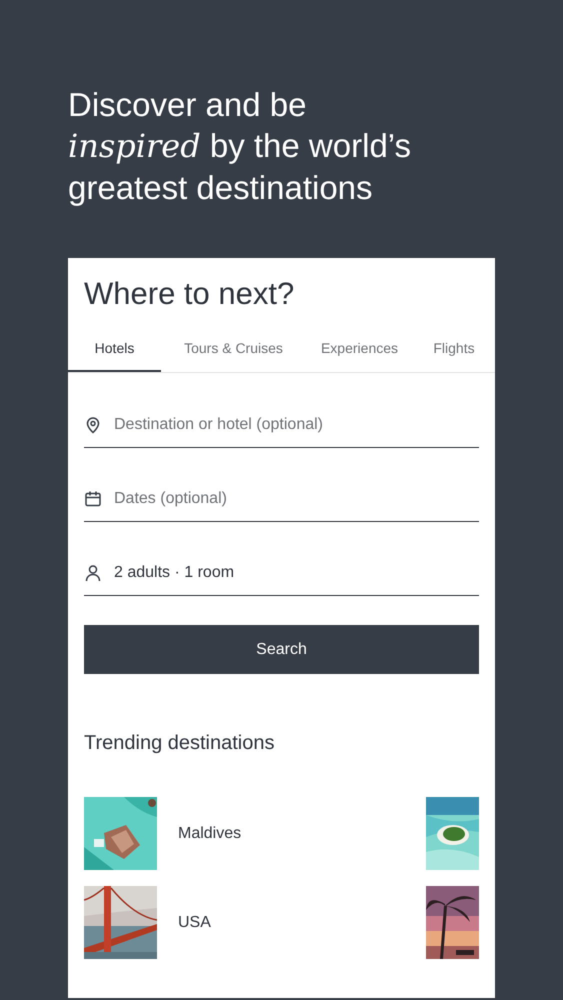 This screenshot has height=1000, width=563. What do you see at coordinates (359, 351) in the screenshot?
I see `tab: Experiences` at bounding box center [359, 351].